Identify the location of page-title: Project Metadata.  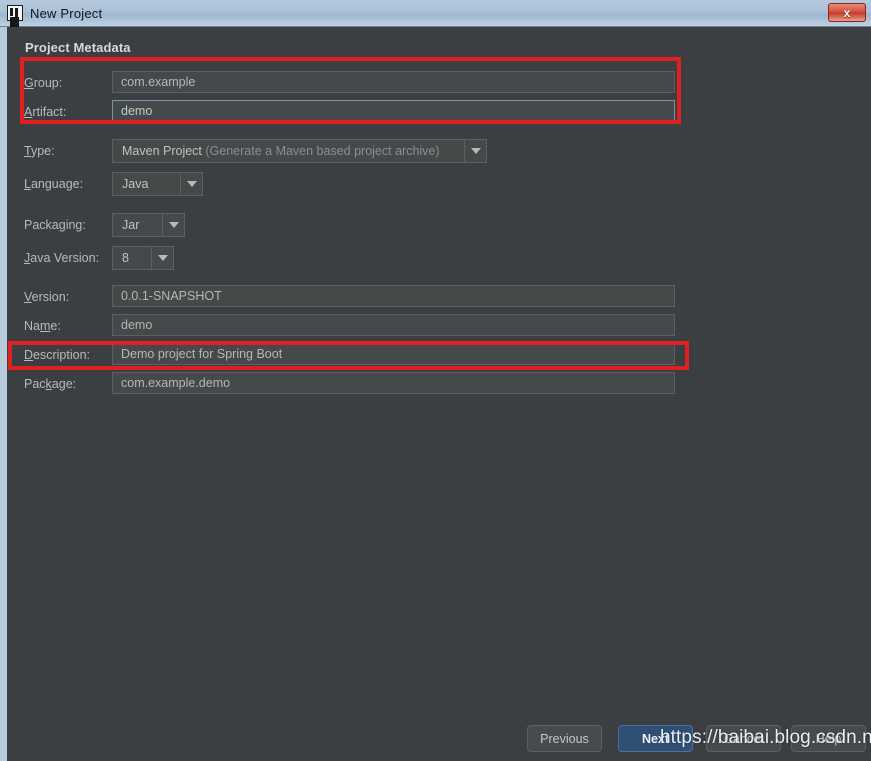
(78, 47).